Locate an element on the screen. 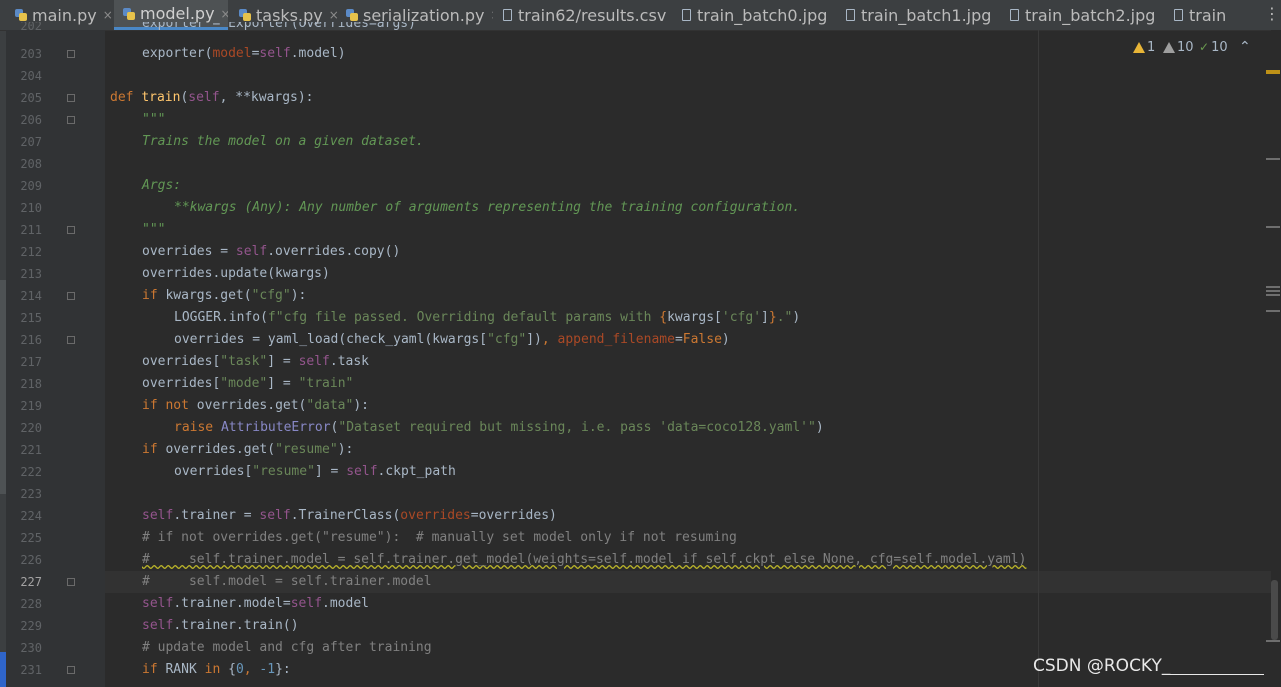 Image resolution: width=1281 pixels, height=687 pixels. warnings-count: 1 is located at coordinates (1151, 47).